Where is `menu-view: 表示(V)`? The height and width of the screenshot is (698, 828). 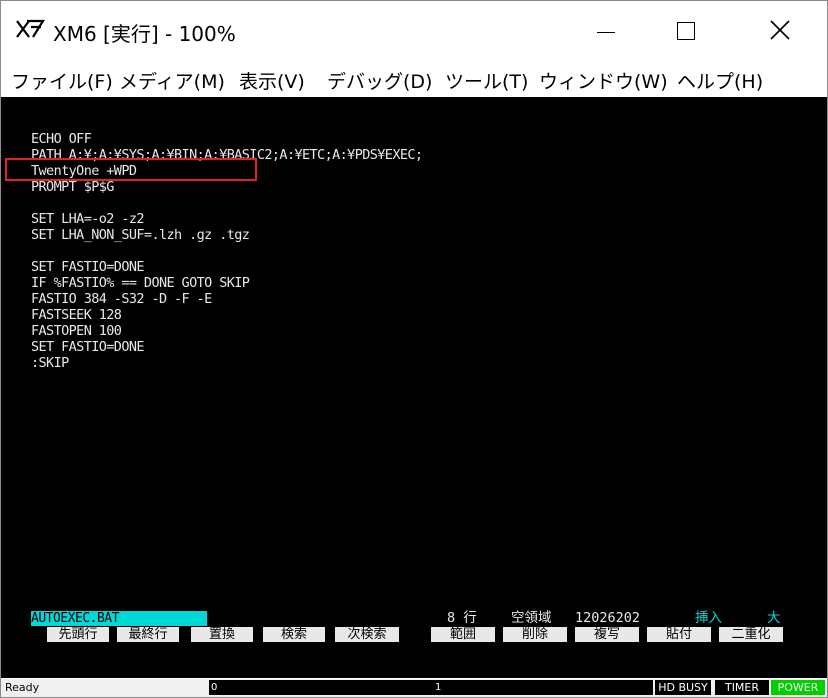 menu-view: 表示(V) is located at coordinates (272, 80).